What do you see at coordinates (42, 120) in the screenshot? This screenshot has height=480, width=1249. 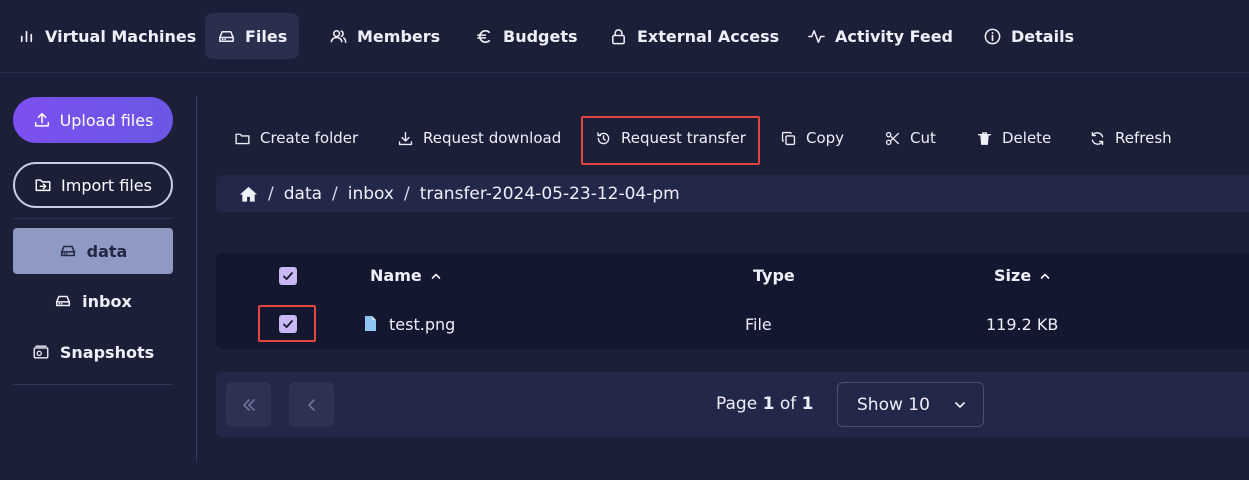 I see `upload-icon` at bounding box center [42, 120].